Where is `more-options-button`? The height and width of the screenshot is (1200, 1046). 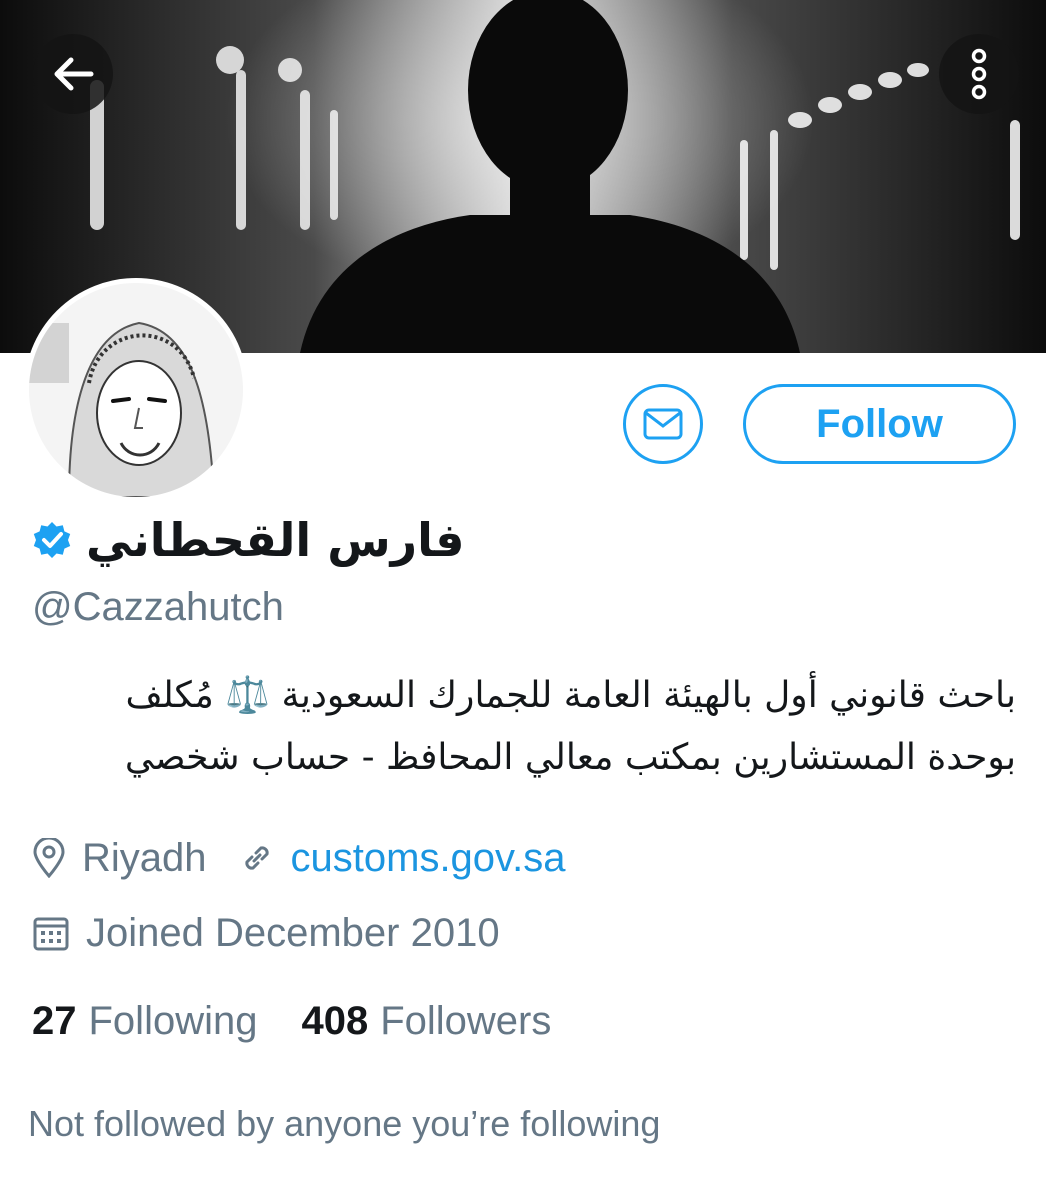 more-options-button is located at coordinates (979, 74).